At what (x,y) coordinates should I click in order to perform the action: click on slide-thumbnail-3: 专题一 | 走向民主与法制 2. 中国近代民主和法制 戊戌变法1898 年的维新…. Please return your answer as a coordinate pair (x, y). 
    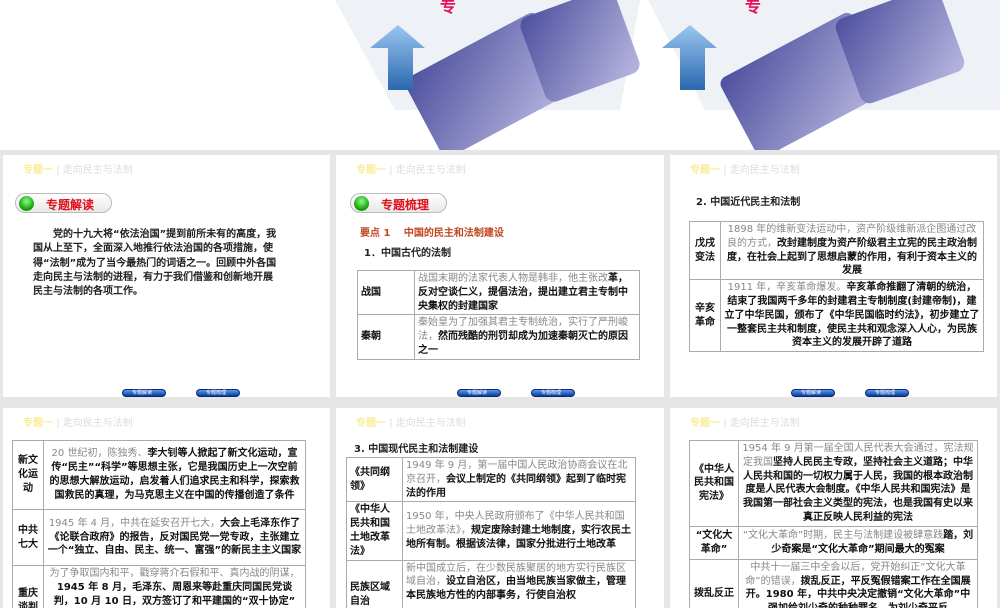
    Looking at the image, I should click on (833, 276).